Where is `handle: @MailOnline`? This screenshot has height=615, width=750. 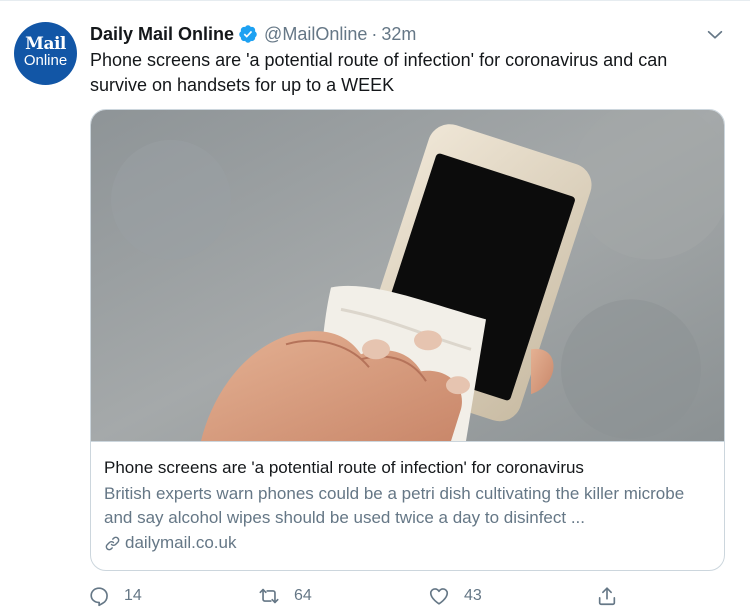 handle: @MailOnline is located at coordinates (315, 34).